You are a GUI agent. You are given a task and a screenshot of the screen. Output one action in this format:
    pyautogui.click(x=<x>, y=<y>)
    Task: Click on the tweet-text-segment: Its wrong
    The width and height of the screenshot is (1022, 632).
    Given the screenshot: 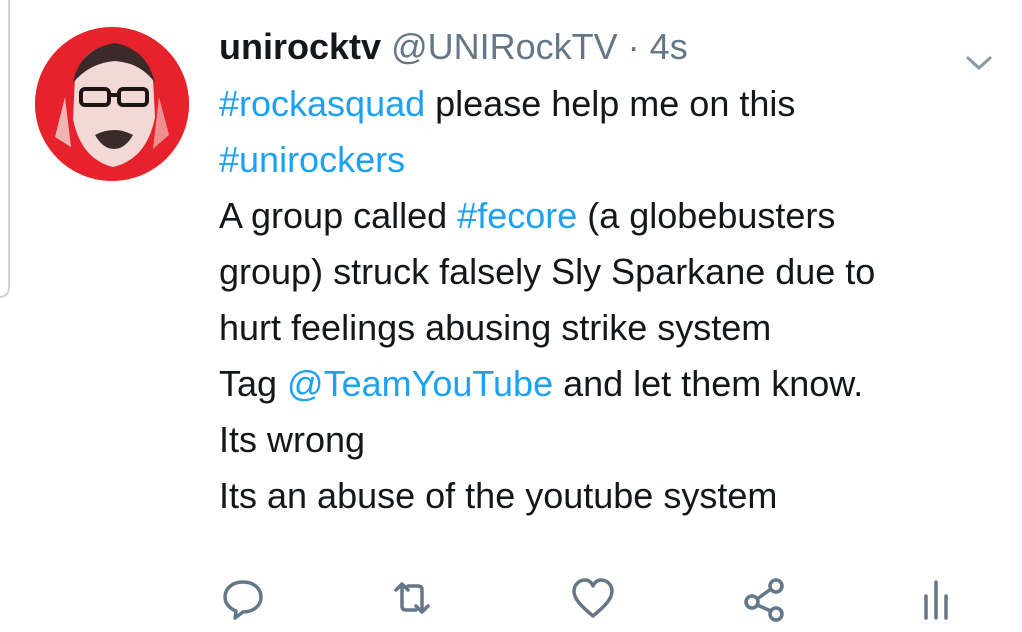 What is the action you would take?
    pyautogui.click(x=292, y=439)
    